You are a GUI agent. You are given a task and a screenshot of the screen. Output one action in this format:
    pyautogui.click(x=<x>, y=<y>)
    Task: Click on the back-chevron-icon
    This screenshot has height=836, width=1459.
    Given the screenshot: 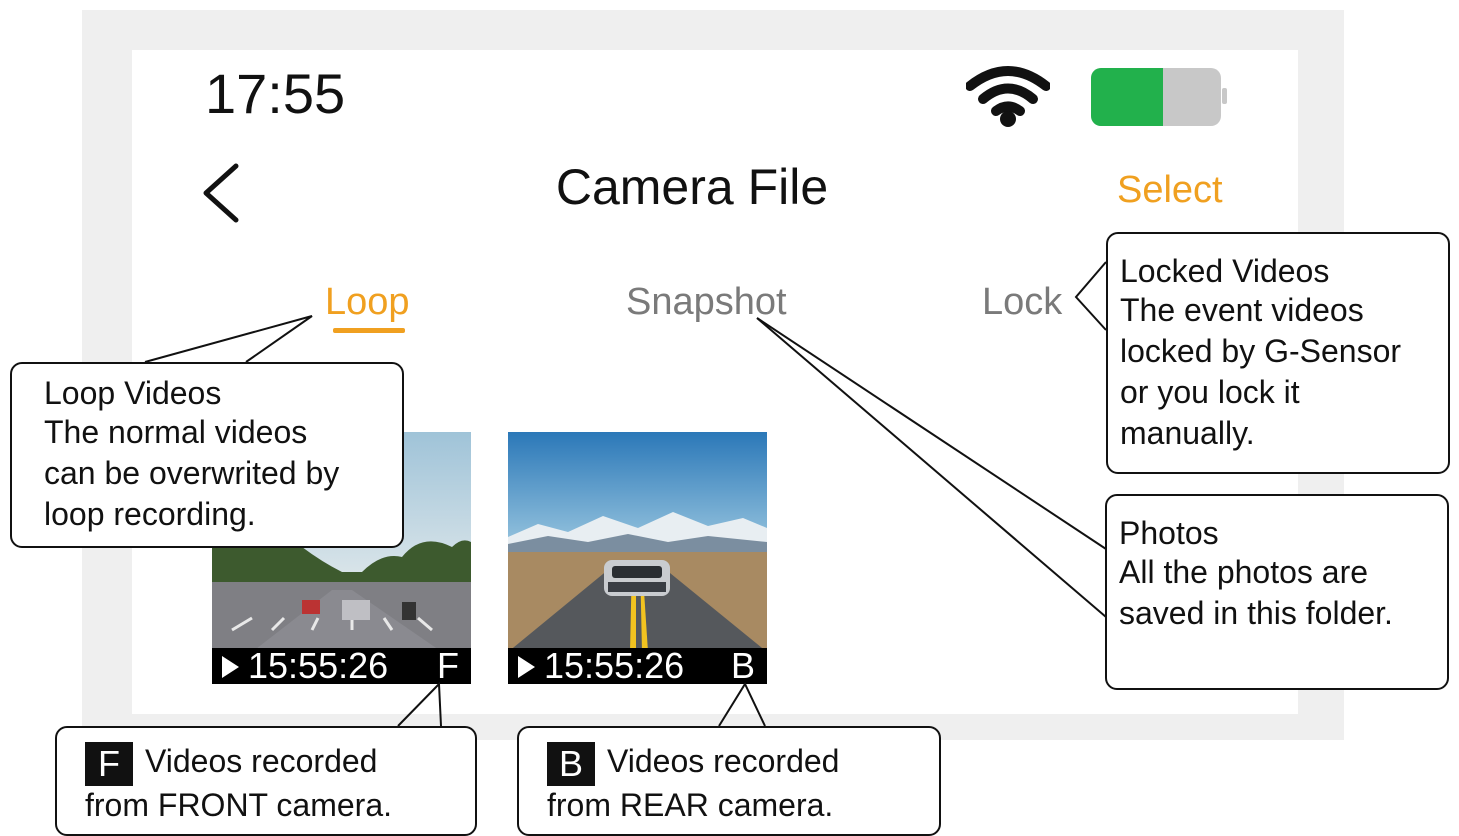 What is the action you would take?
    pyautogui.click(x=221, y=193)
    